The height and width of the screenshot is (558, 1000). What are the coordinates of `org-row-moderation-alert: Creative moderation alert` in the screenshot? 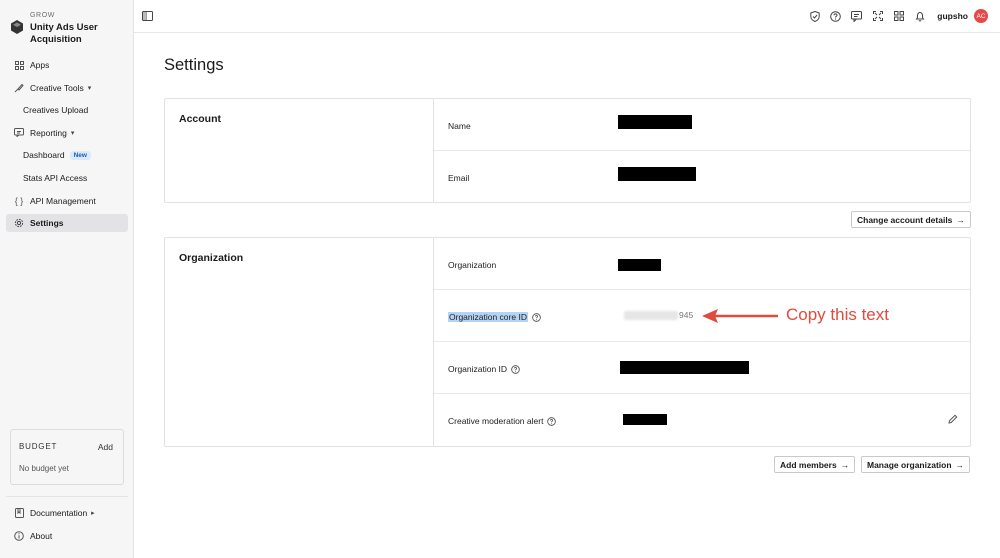 It's located at (702, 420).